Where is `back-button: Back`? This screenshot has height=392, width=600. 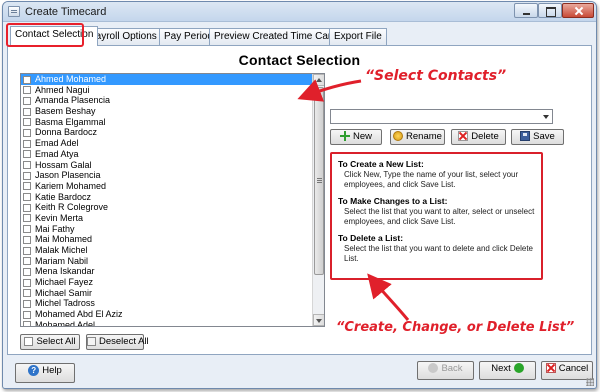
back-button: Back is located at coordinates (445, 370).